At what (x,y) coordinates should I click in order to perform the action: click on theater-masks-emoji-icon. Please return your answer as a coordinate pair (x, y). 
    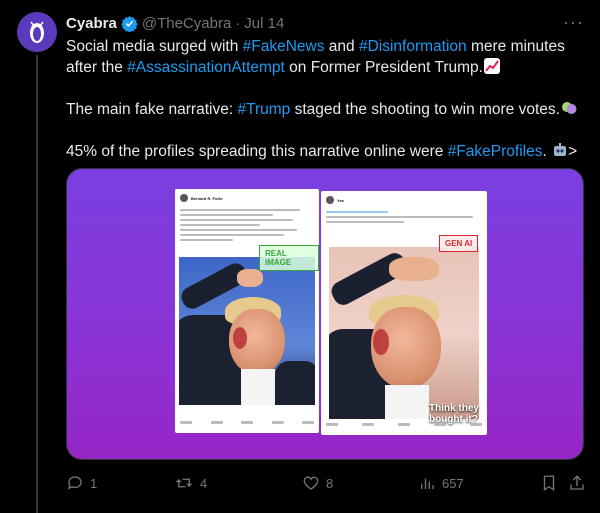
    Looking at the image, I should click on (569, 108).